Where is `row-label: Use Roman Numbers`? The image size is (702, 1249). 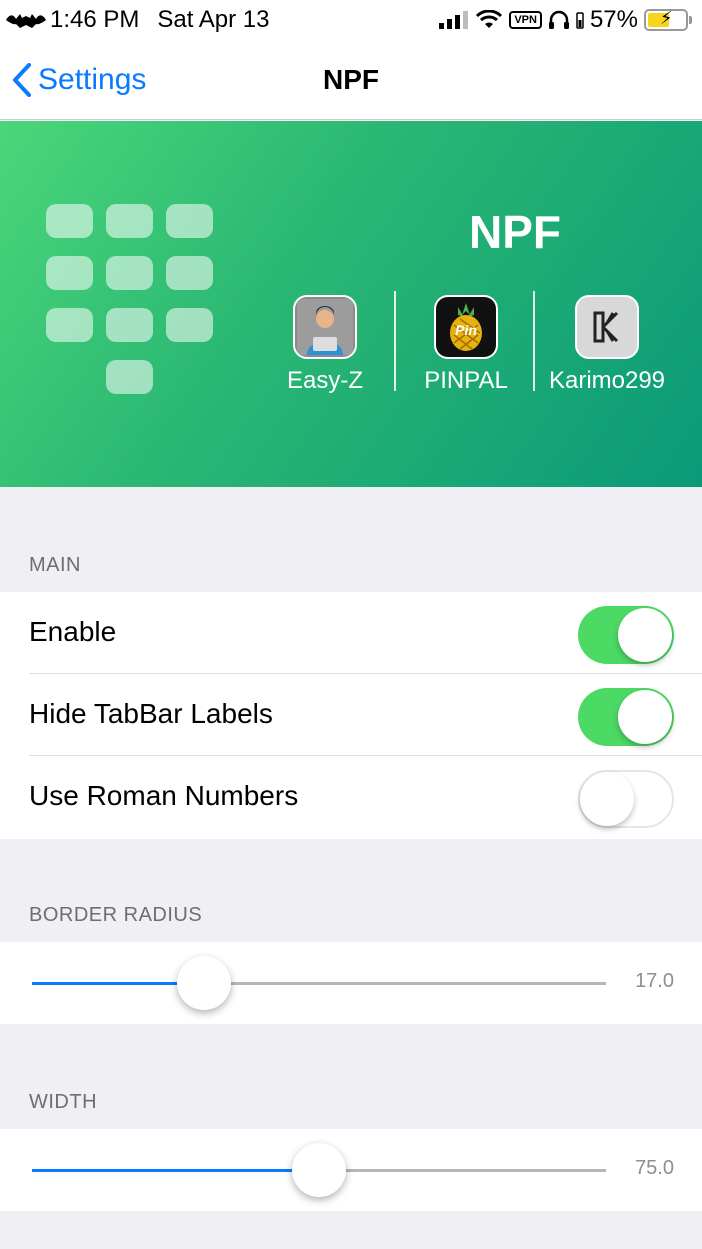 row-label: Use Roman Numbers is located at coordinates (164, 795).